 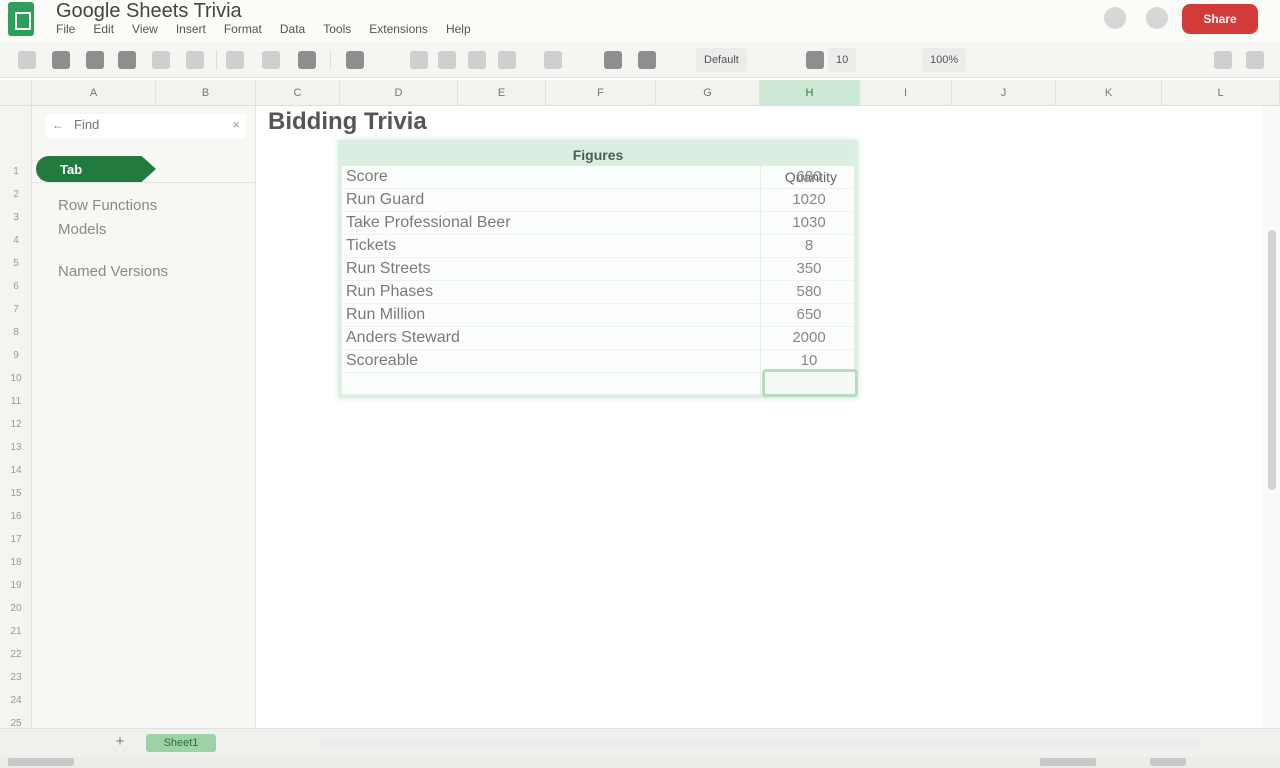 What do you see at coordinates (16, 470) in the screenshot?
I see `row-number: 14` at bounding box center [16, 470].